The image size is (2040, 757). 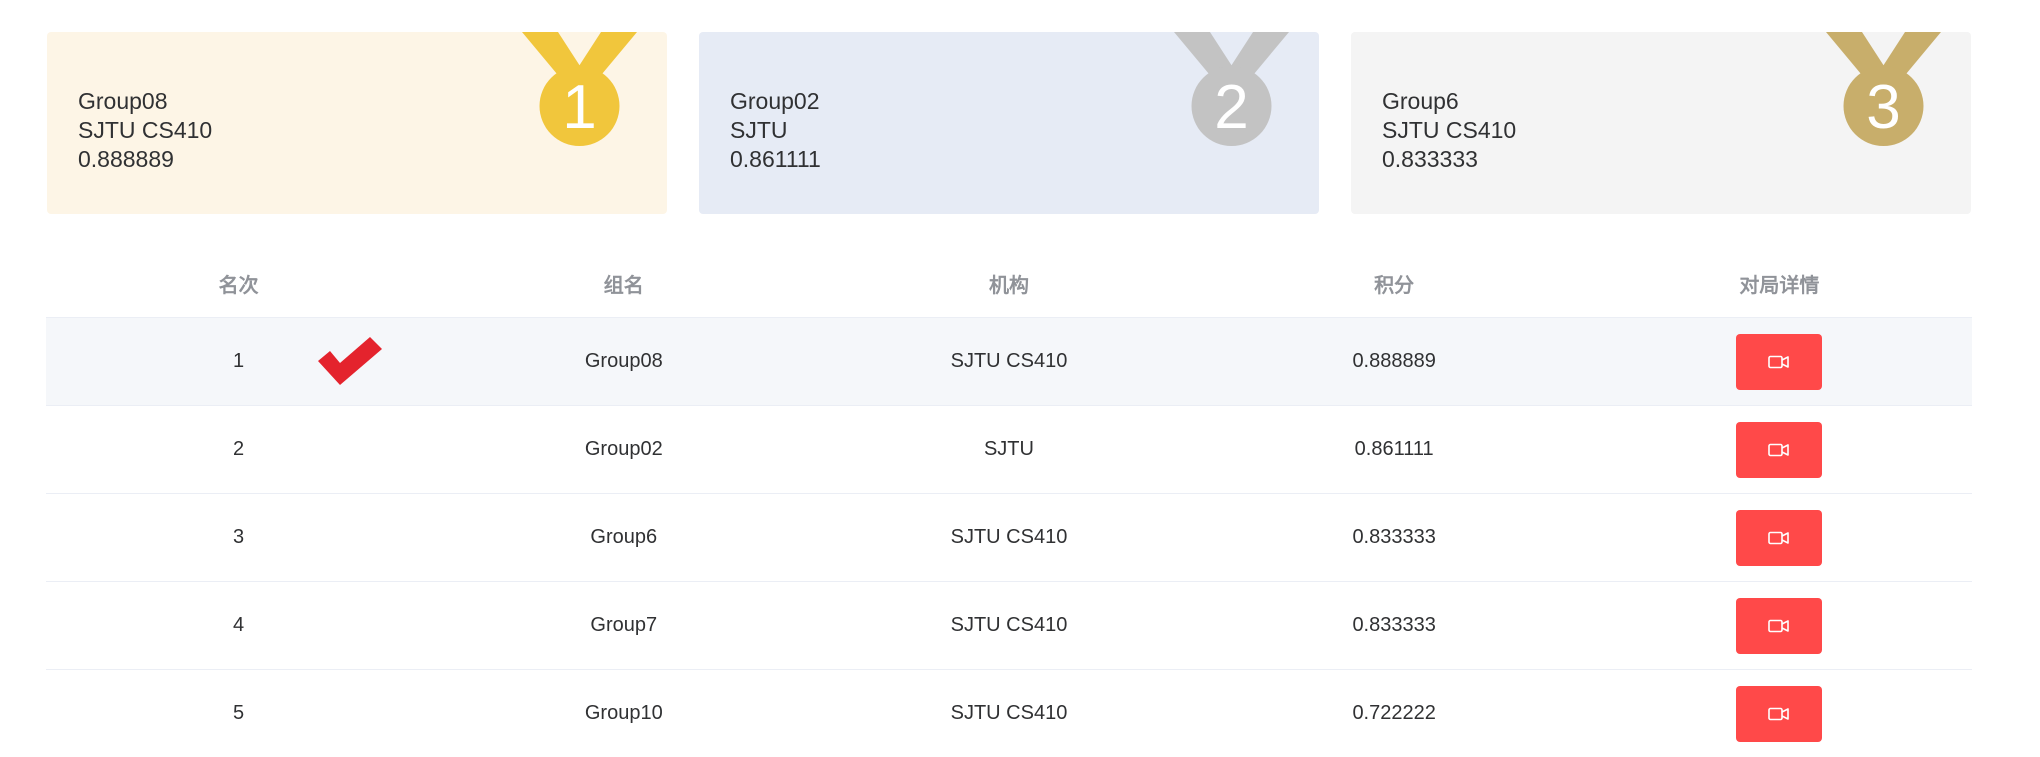 I want to click on cell-group: Group6, so click(x=624, y=537).